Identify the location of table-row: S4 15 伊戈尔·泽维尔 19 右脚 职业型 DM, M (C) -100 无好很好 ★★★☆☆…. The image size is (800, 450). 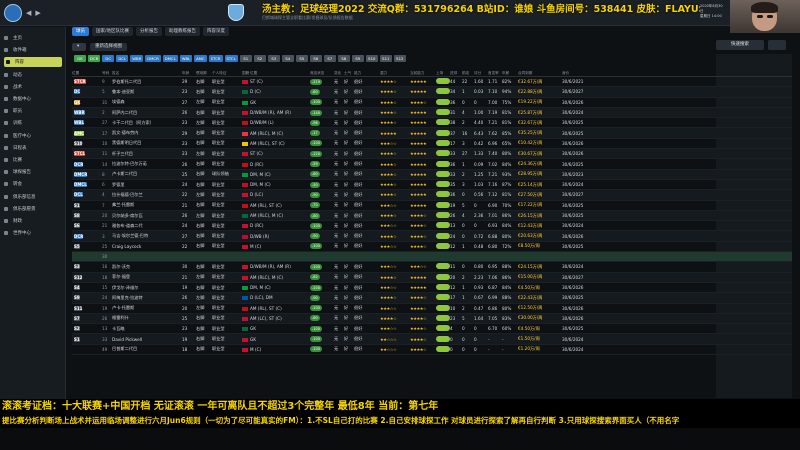
(432, 288).